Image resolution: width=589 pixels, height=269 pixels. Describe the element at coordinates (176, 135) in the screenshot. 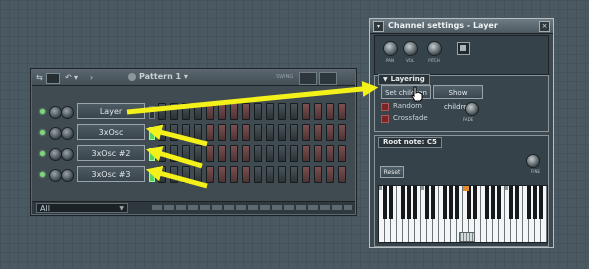

I see `arrow-to-3xosc` at that location.